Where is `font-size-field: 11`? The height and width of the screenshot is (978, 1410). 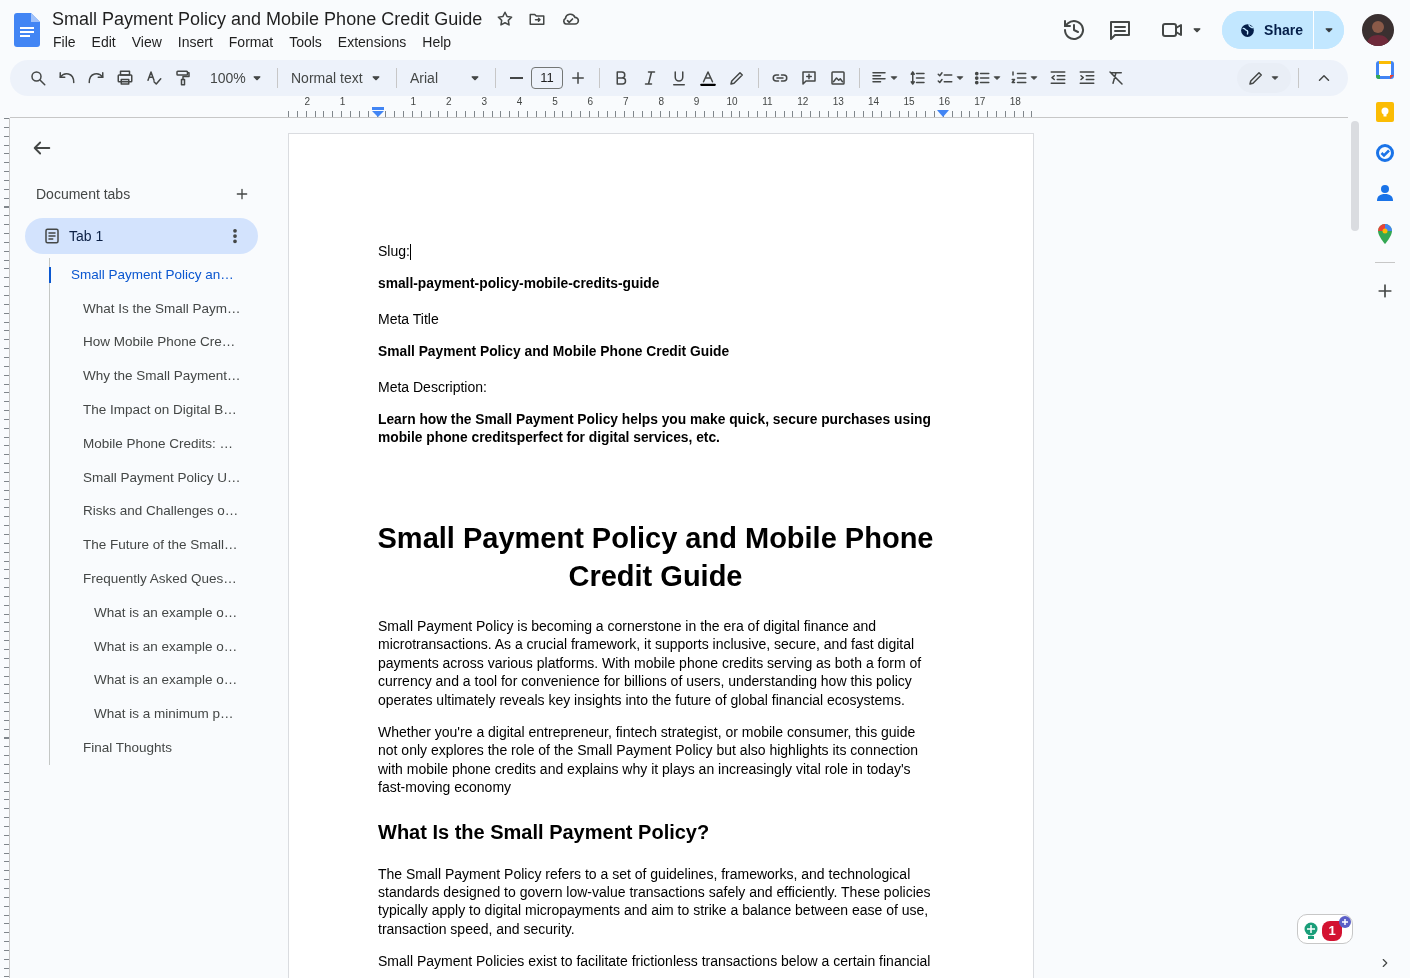 font-size-field: 11 is located at coordinates (547, 78).